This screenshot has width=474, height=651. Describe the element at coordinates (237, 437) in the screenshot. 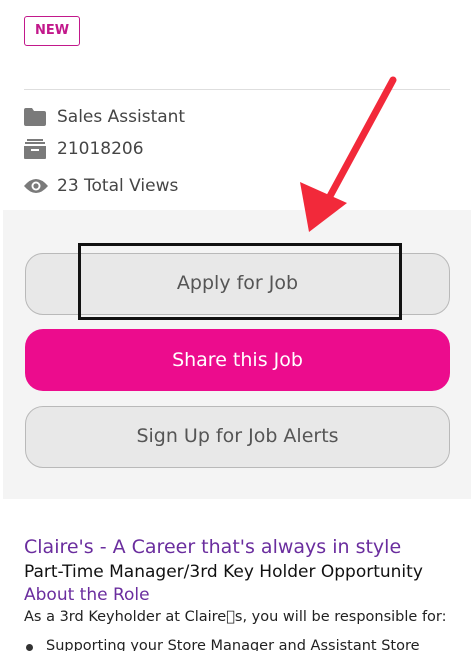

I see `job-alerts-button: Sign Up for Job Alerts` at that location.